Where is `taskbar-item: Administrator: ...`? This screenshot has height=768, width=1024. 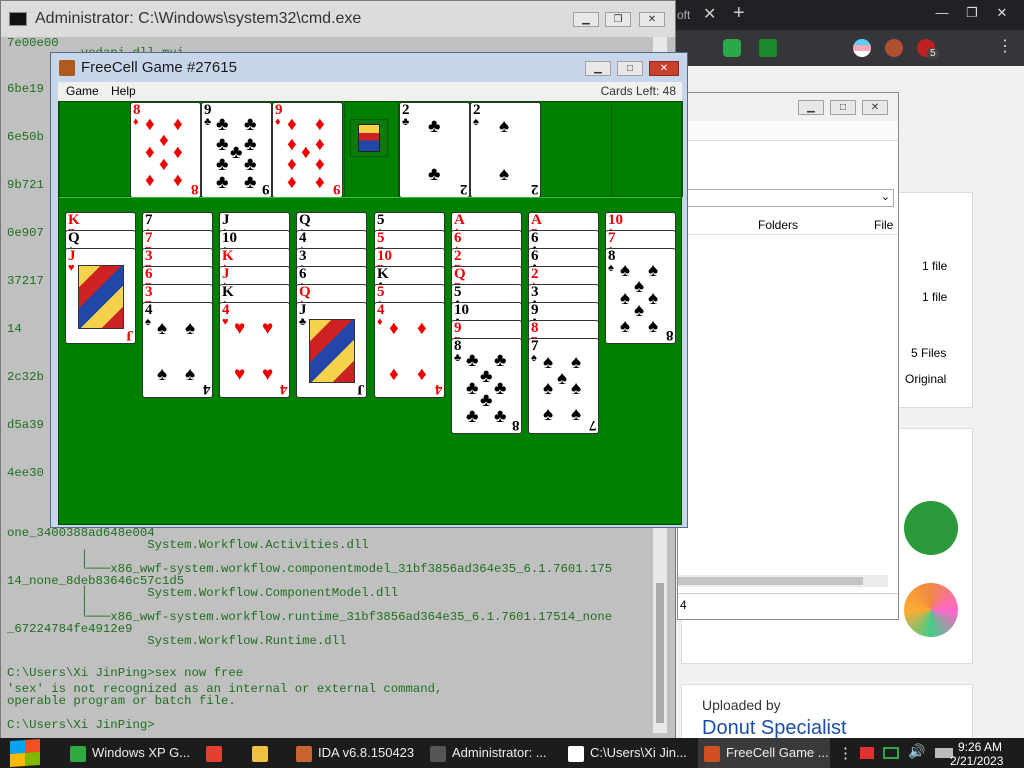
taskbar-item: Administrator: ... is located at coordinates (489, 753).